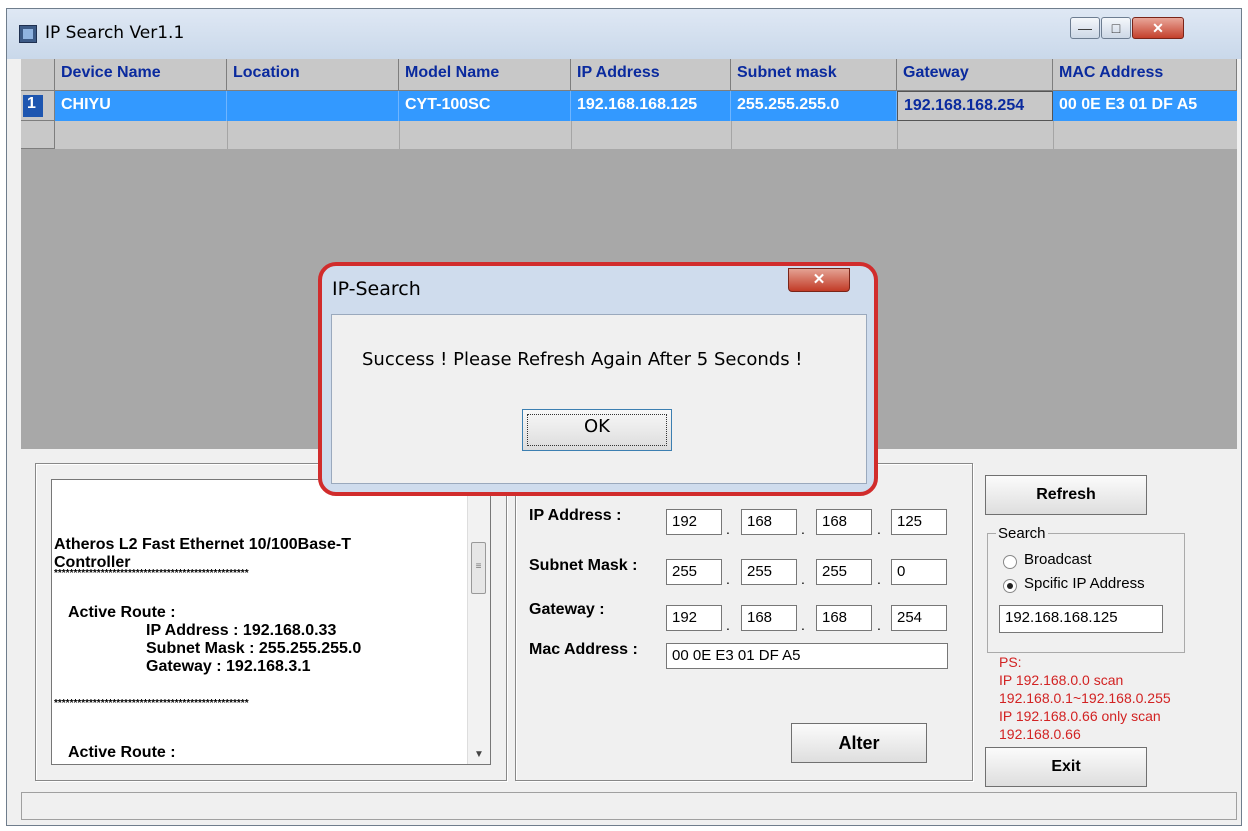 This screenshot has height=831, width=1248. I want to click on active-route-label: Active Route :, so click(122, 612).